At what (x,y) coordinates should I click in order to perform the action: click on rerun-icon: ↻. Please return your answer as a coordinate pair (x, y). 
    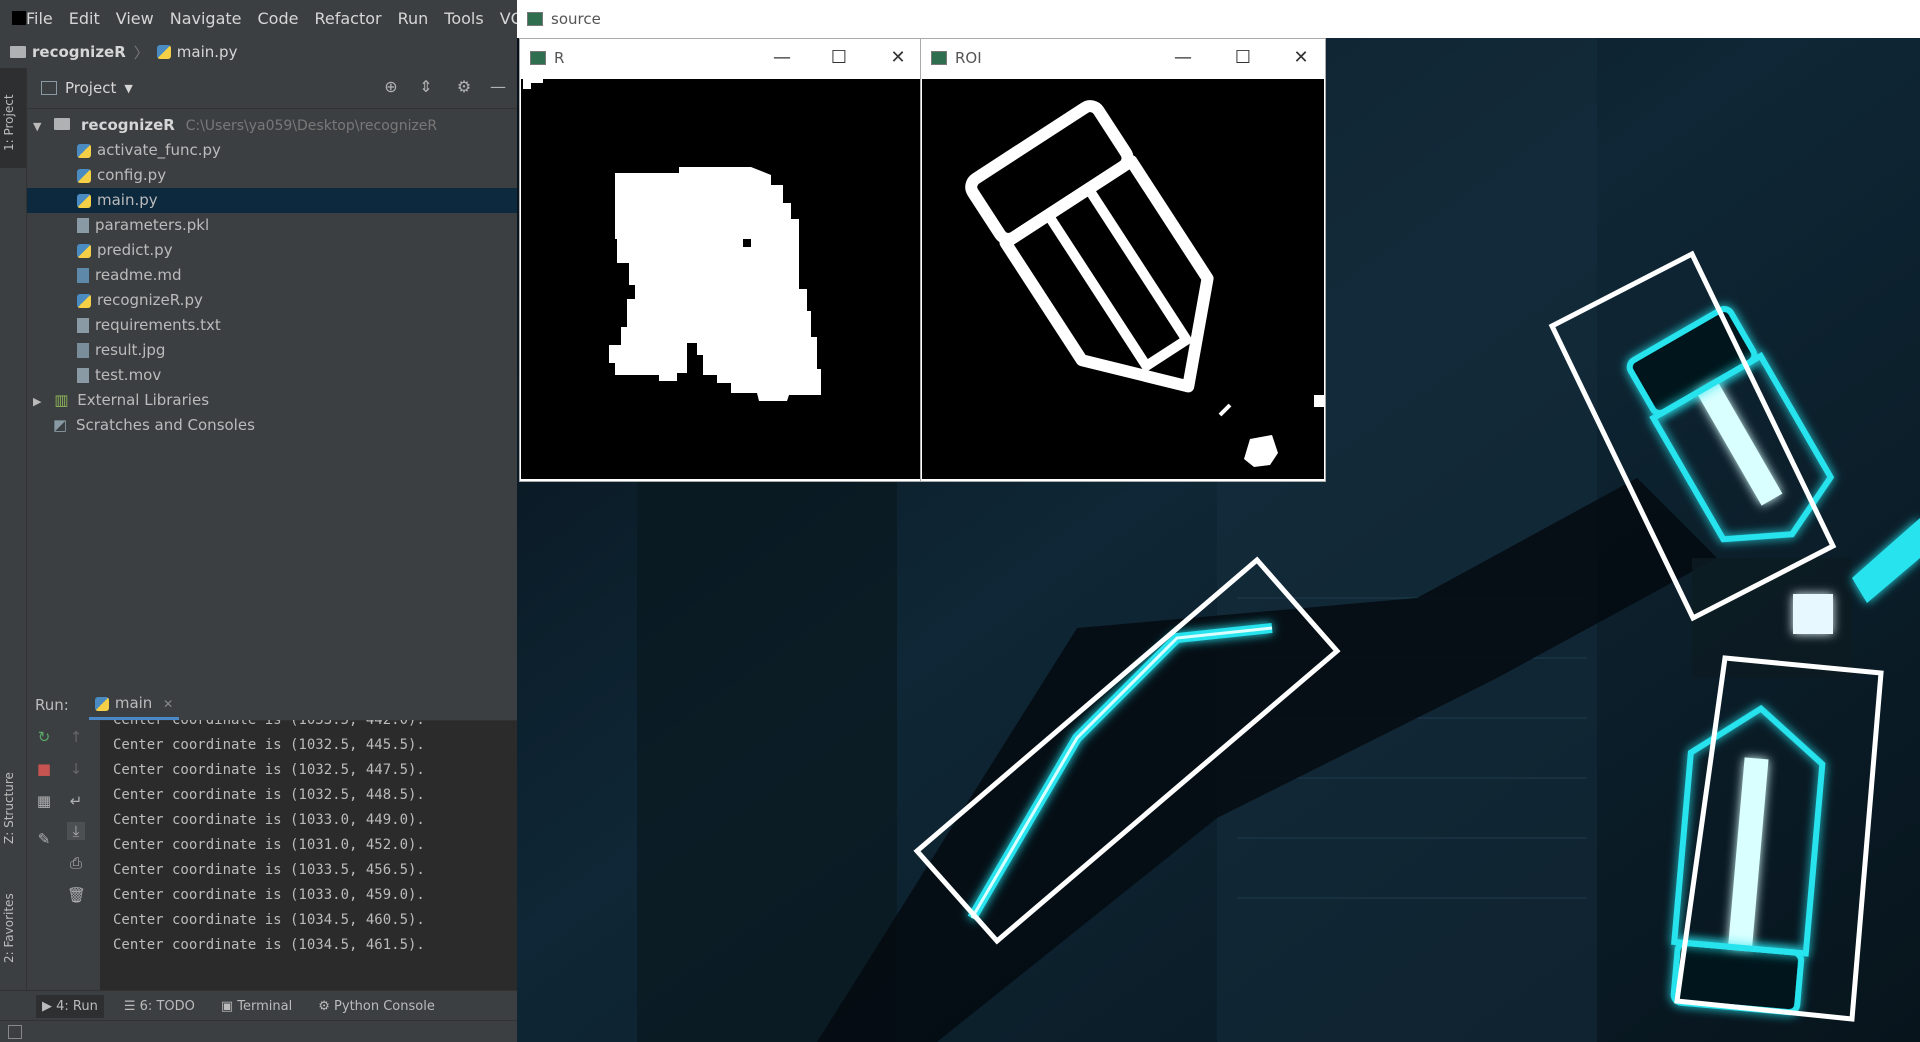
    Looking at the image, I should click on (44, 737).